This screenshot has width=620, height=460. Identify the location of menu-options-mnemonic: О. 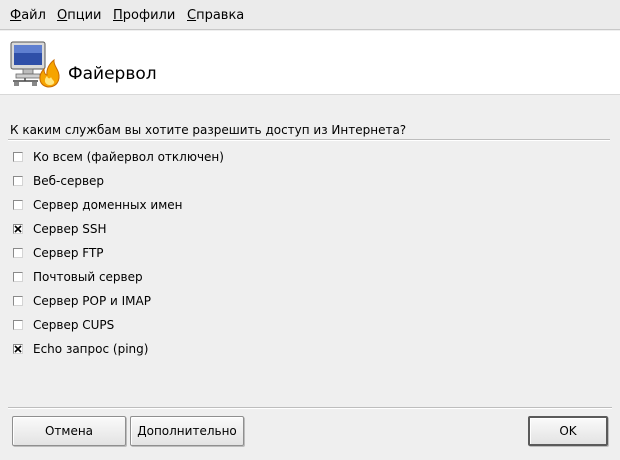
(62, 15).